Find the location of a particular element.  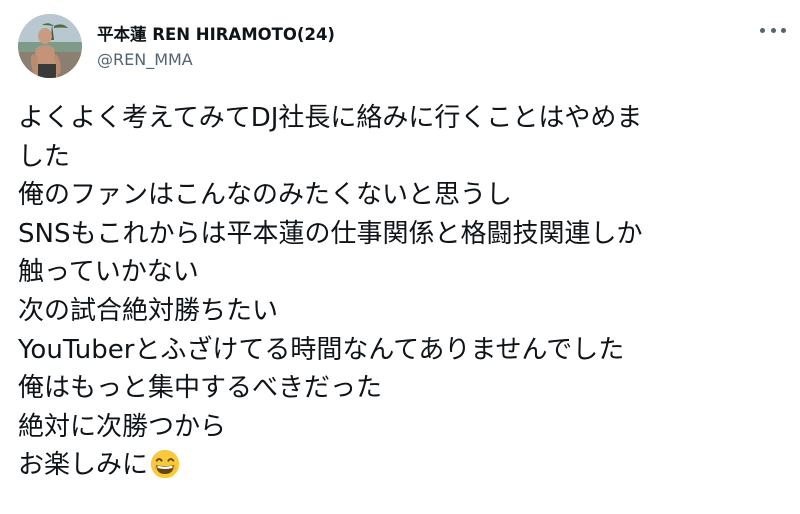

avatar is located at coordinates (50, 46).